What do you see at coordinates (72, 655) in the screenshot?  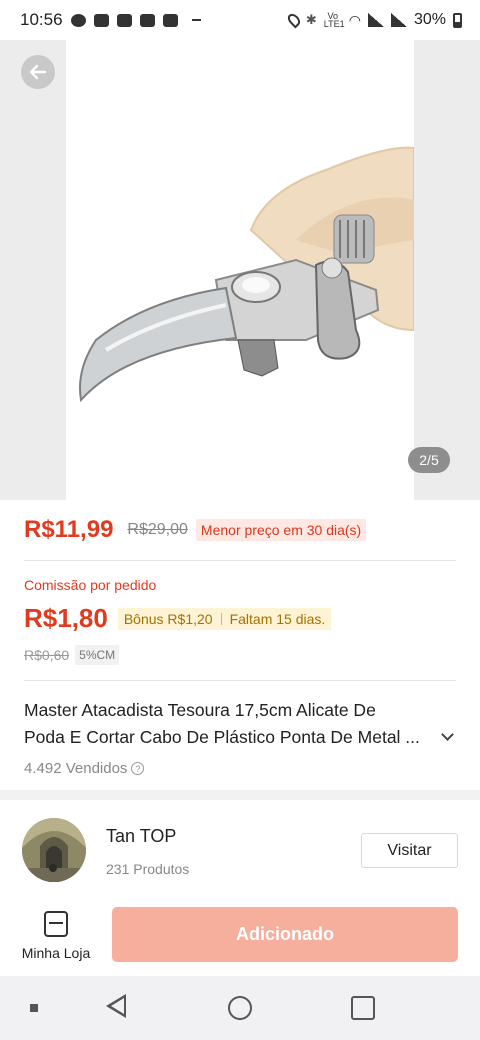 I see `commission-sub-row: R$0,60 5%CM` at bounding box center [72, 655].